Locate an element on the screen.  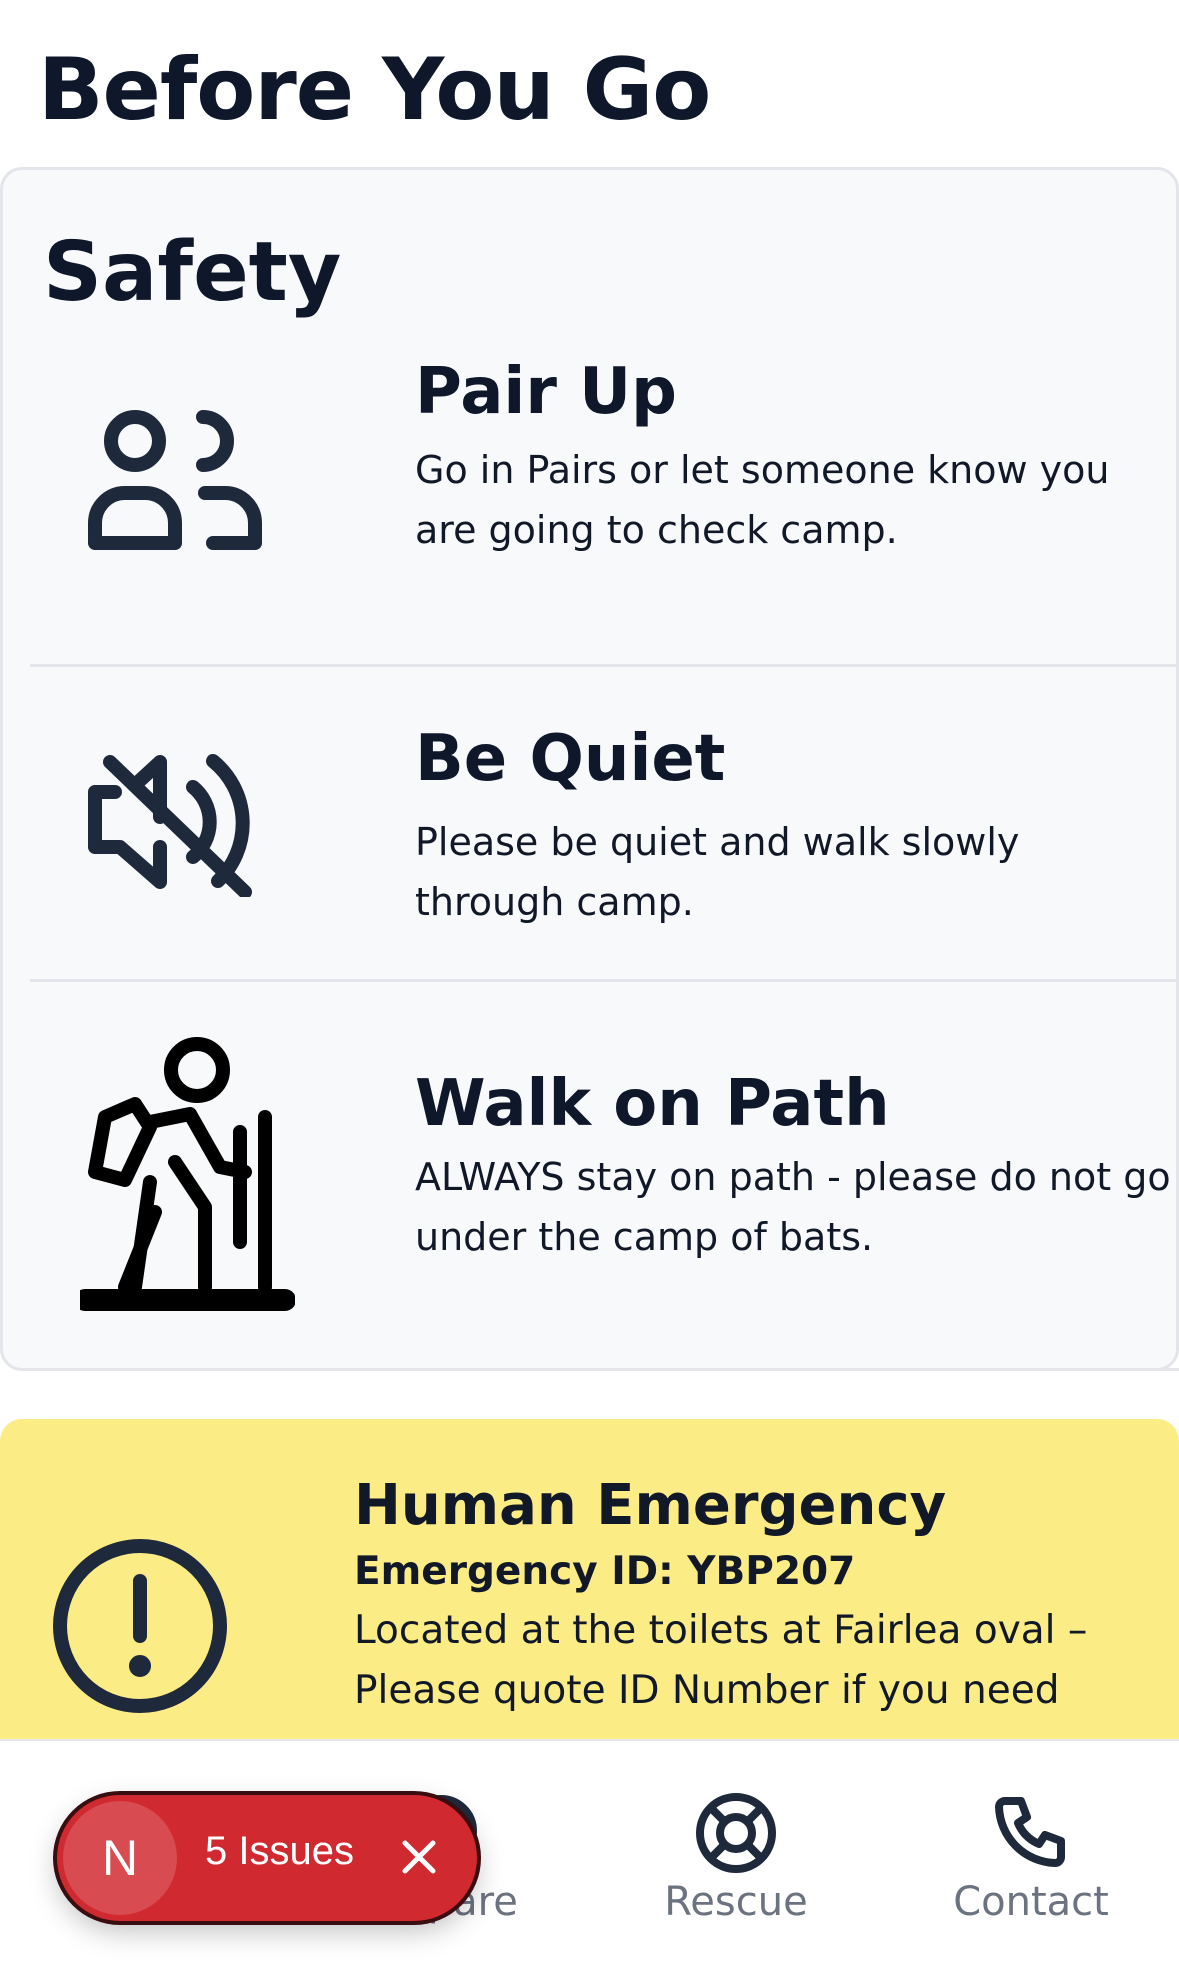
issues-count: 5 Issues is located at coordinates (279, 1851).